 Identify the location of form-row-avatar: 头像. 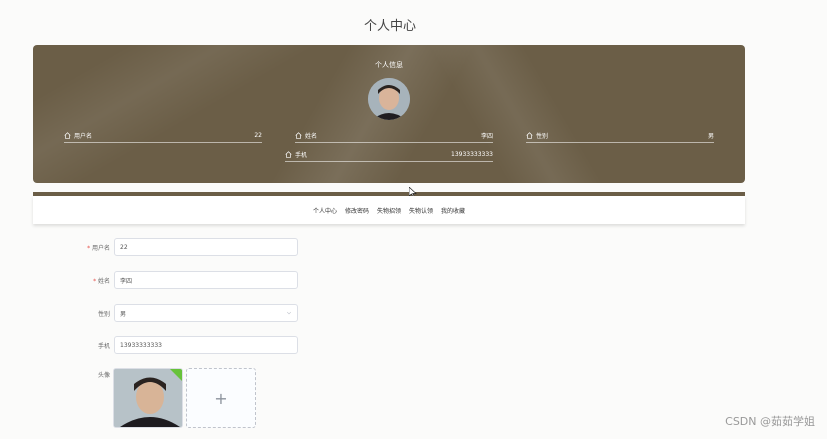
(87, 374).